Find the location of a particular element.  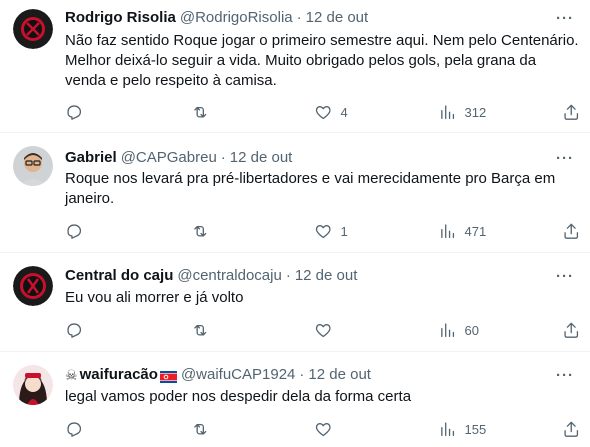

author-handle: @CAPGabreu is located at coordinates (169, 158).